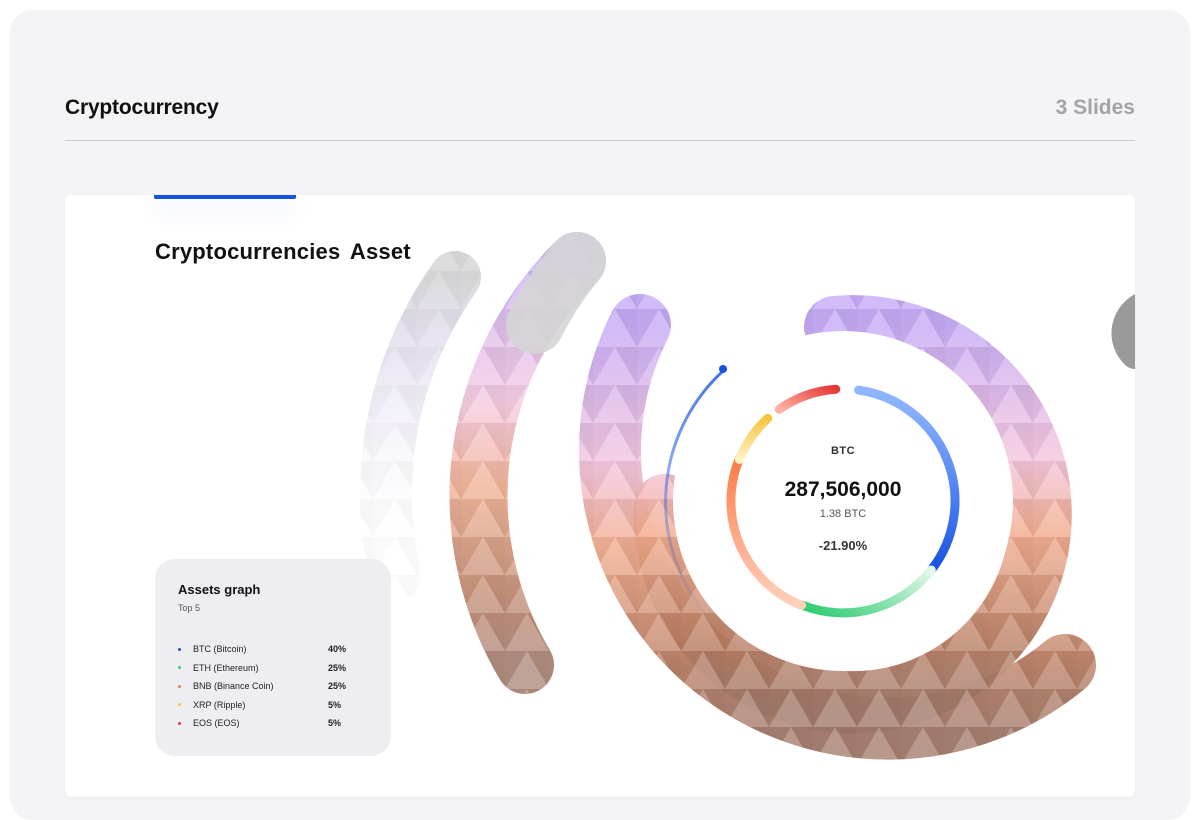  Describe the element at coordinates (226, 667) in the screenshot. I see `legend-name: ETH (Ethereum)` at that location.